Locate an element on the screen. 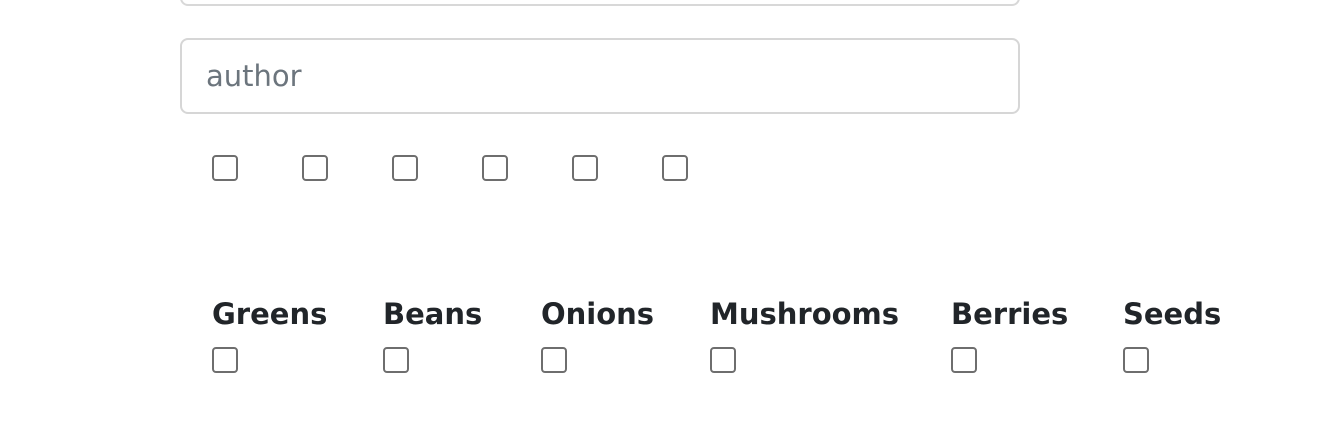 This screenshot has width=1334, height=448. author-input is located at coordinates (600, 76).